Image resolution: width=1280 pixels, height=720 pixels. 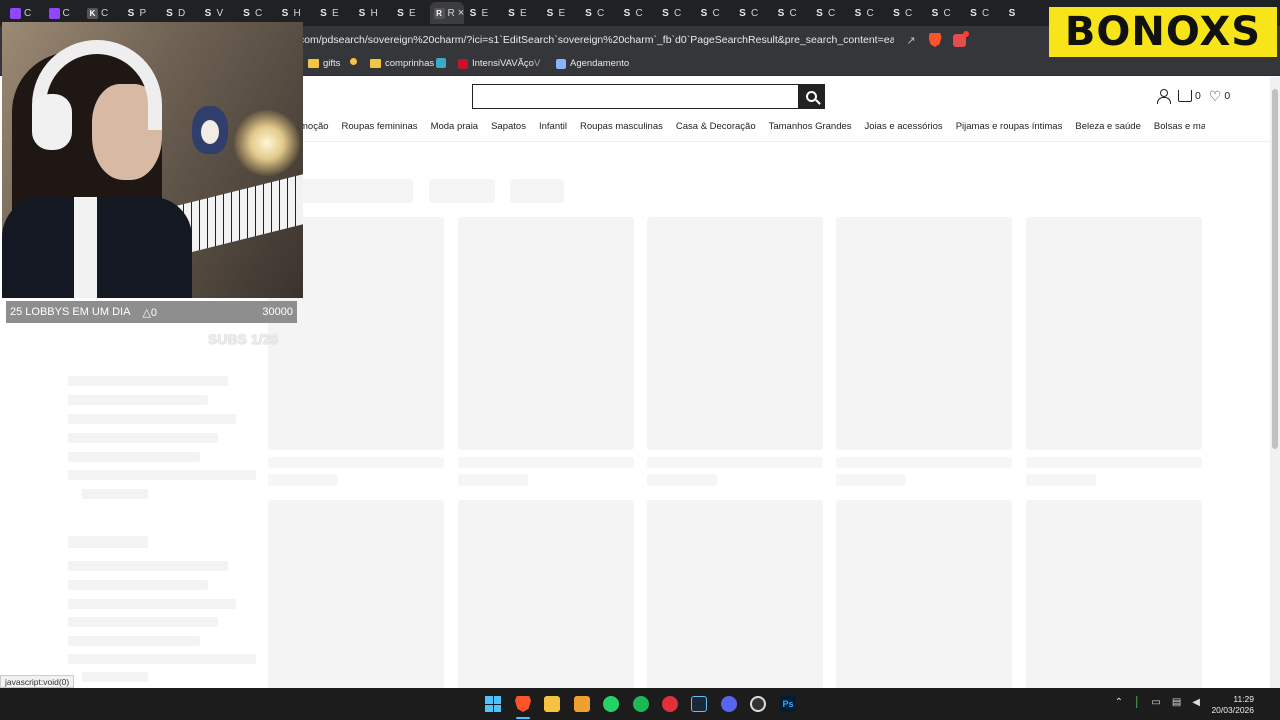 What do you see at coordinates (523, 704) in the screenshot?
I see `brave-browser-icon` at bounding box center [523, 704].